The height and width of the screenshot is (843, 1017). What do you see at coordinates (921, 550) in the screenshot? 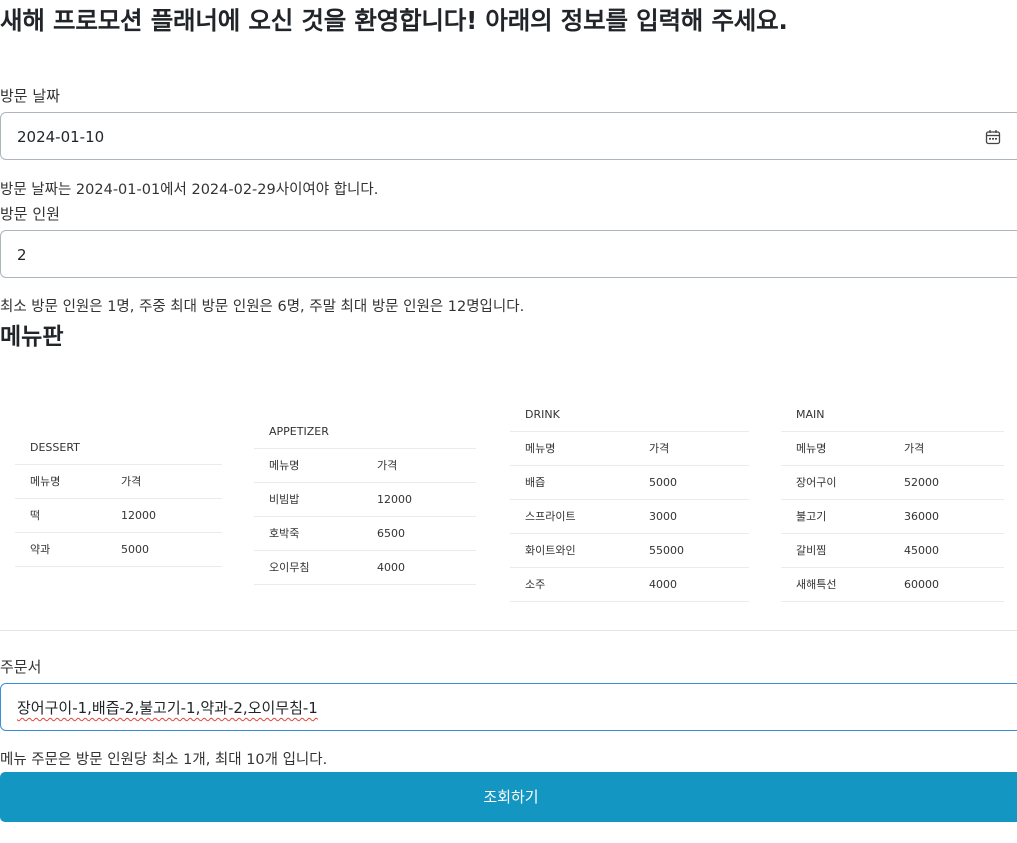
I see `menu-item-price: 45000` at bounding box center [921, 550].